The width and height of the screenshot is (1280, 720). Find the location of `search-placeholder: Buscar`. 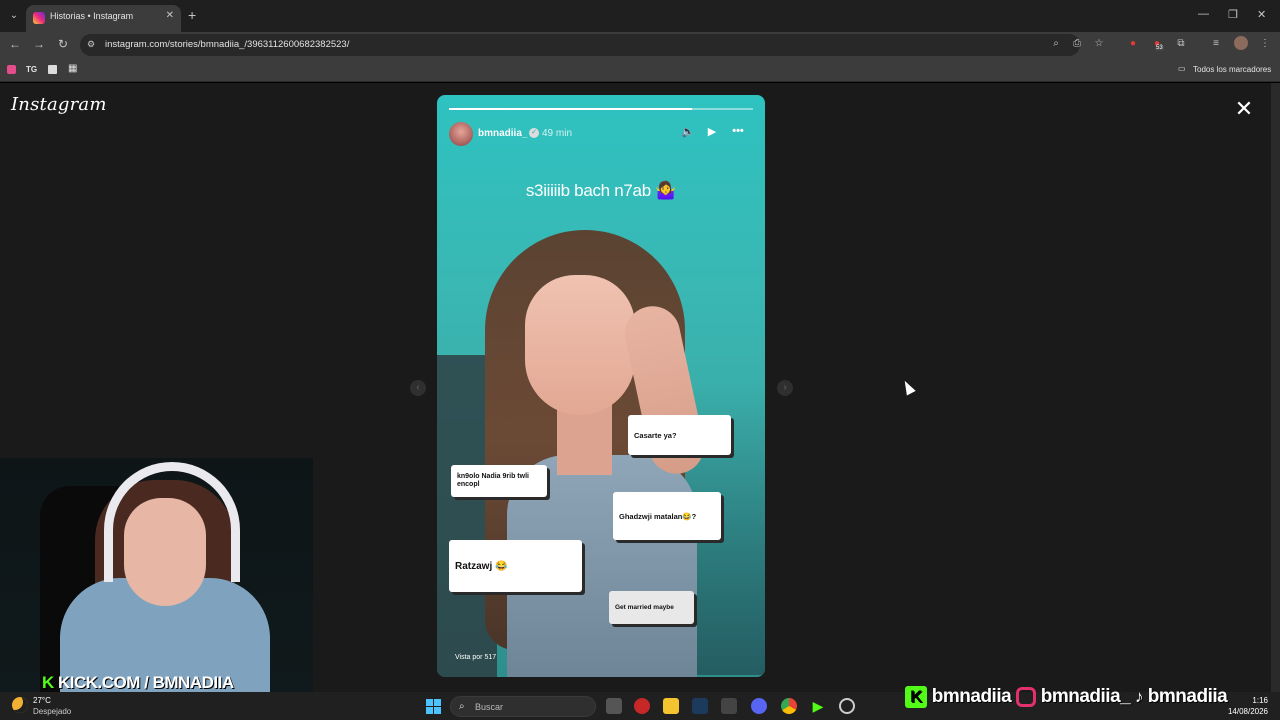

search-placeholder: Buscar is located at coordinates (489, 707).